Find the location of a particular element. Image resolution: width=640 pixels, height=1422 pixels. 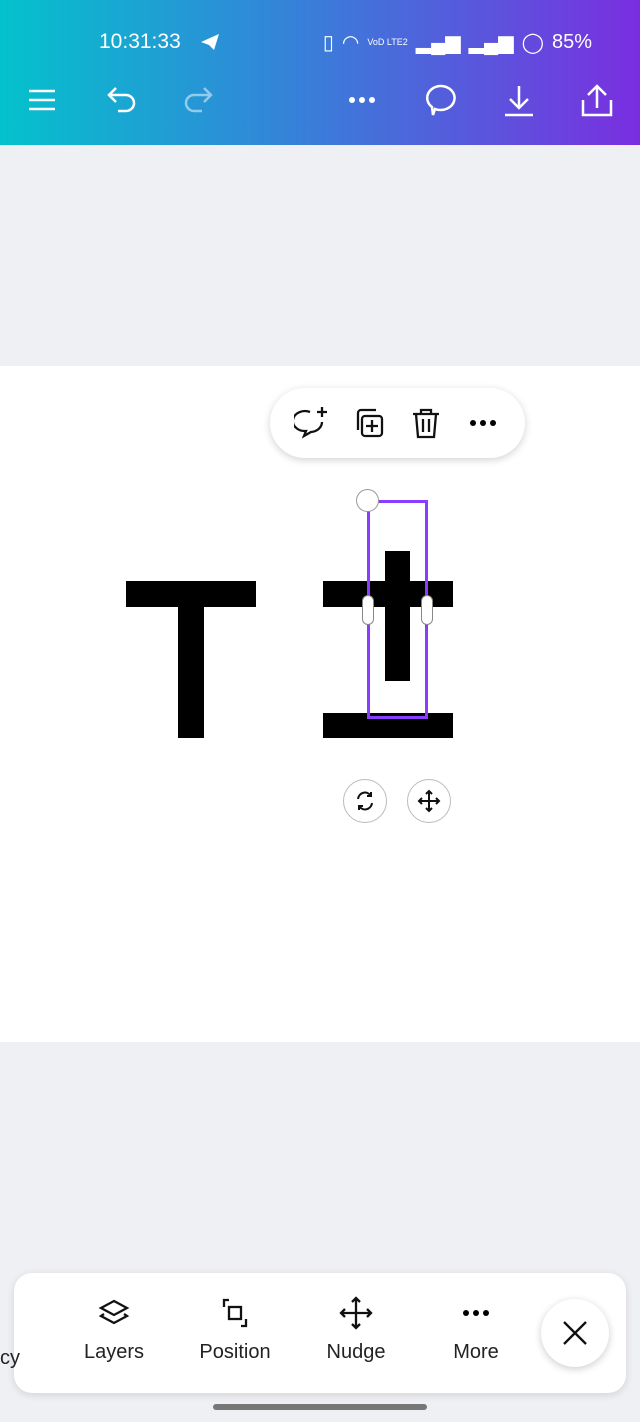

close-toolbar-button is located at coordinates (575, 1333).